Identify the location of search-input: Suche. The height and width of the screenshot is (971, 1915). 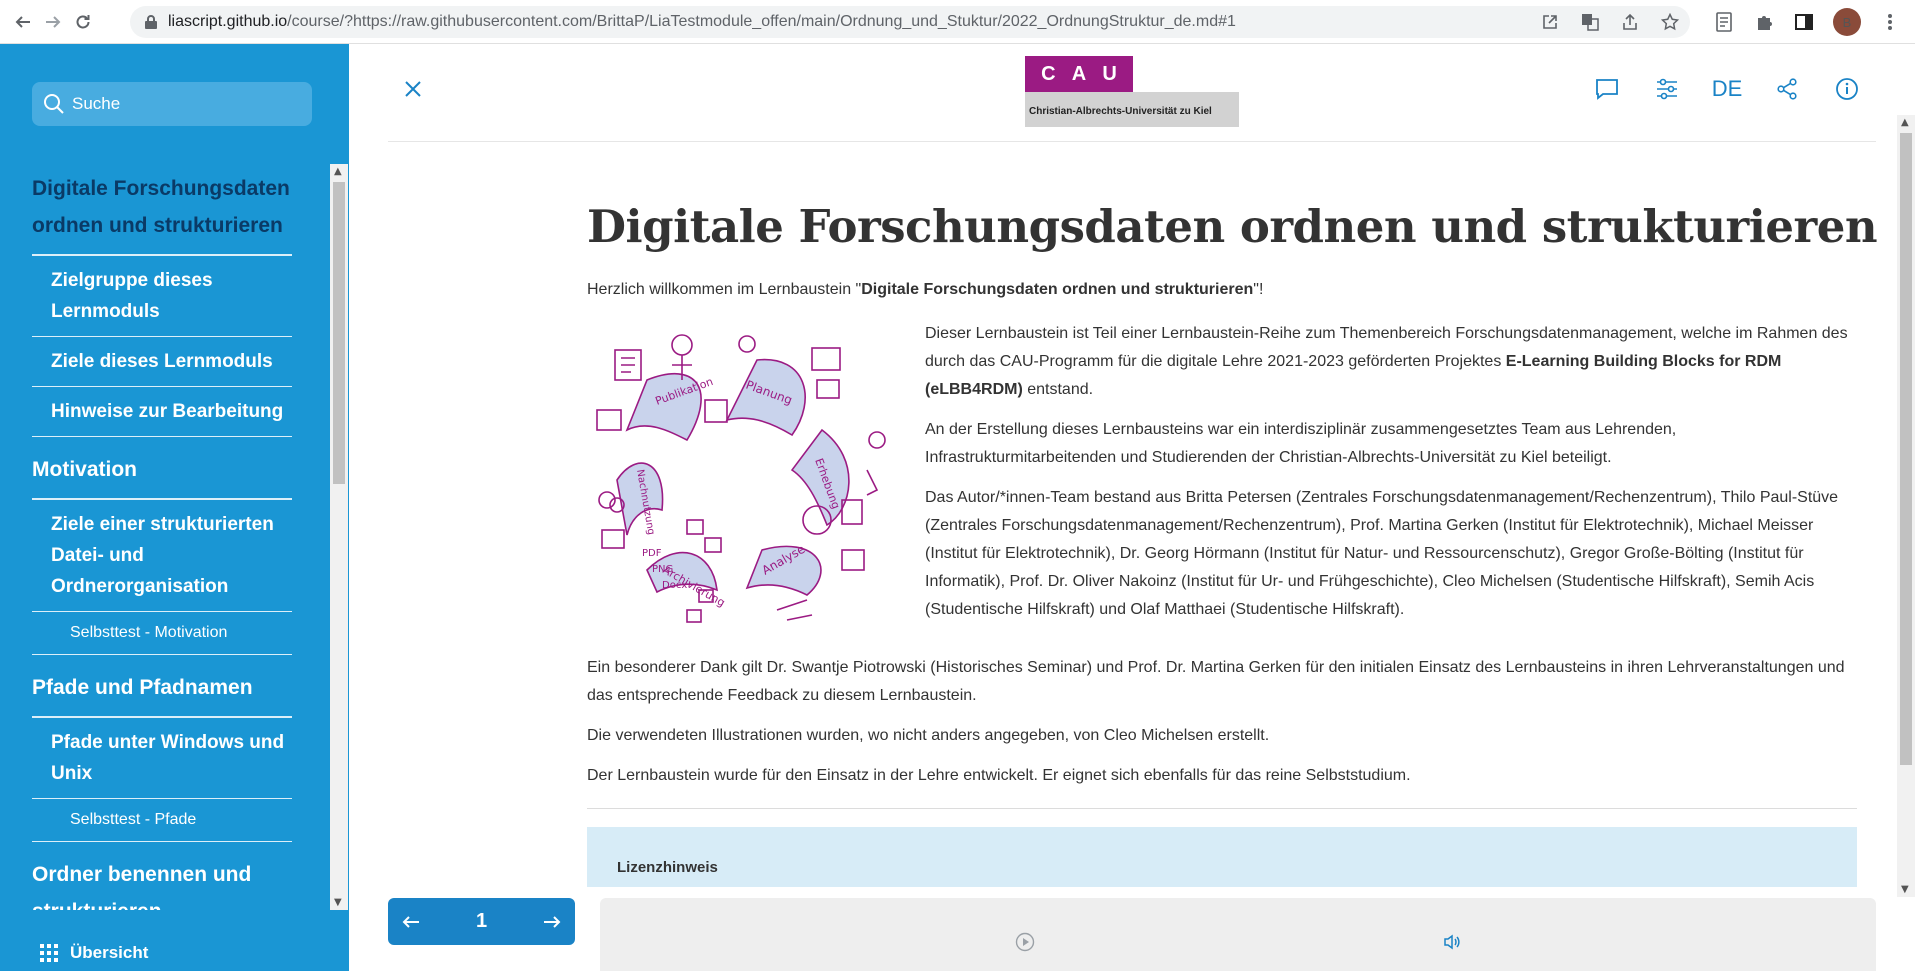
(172, 104).